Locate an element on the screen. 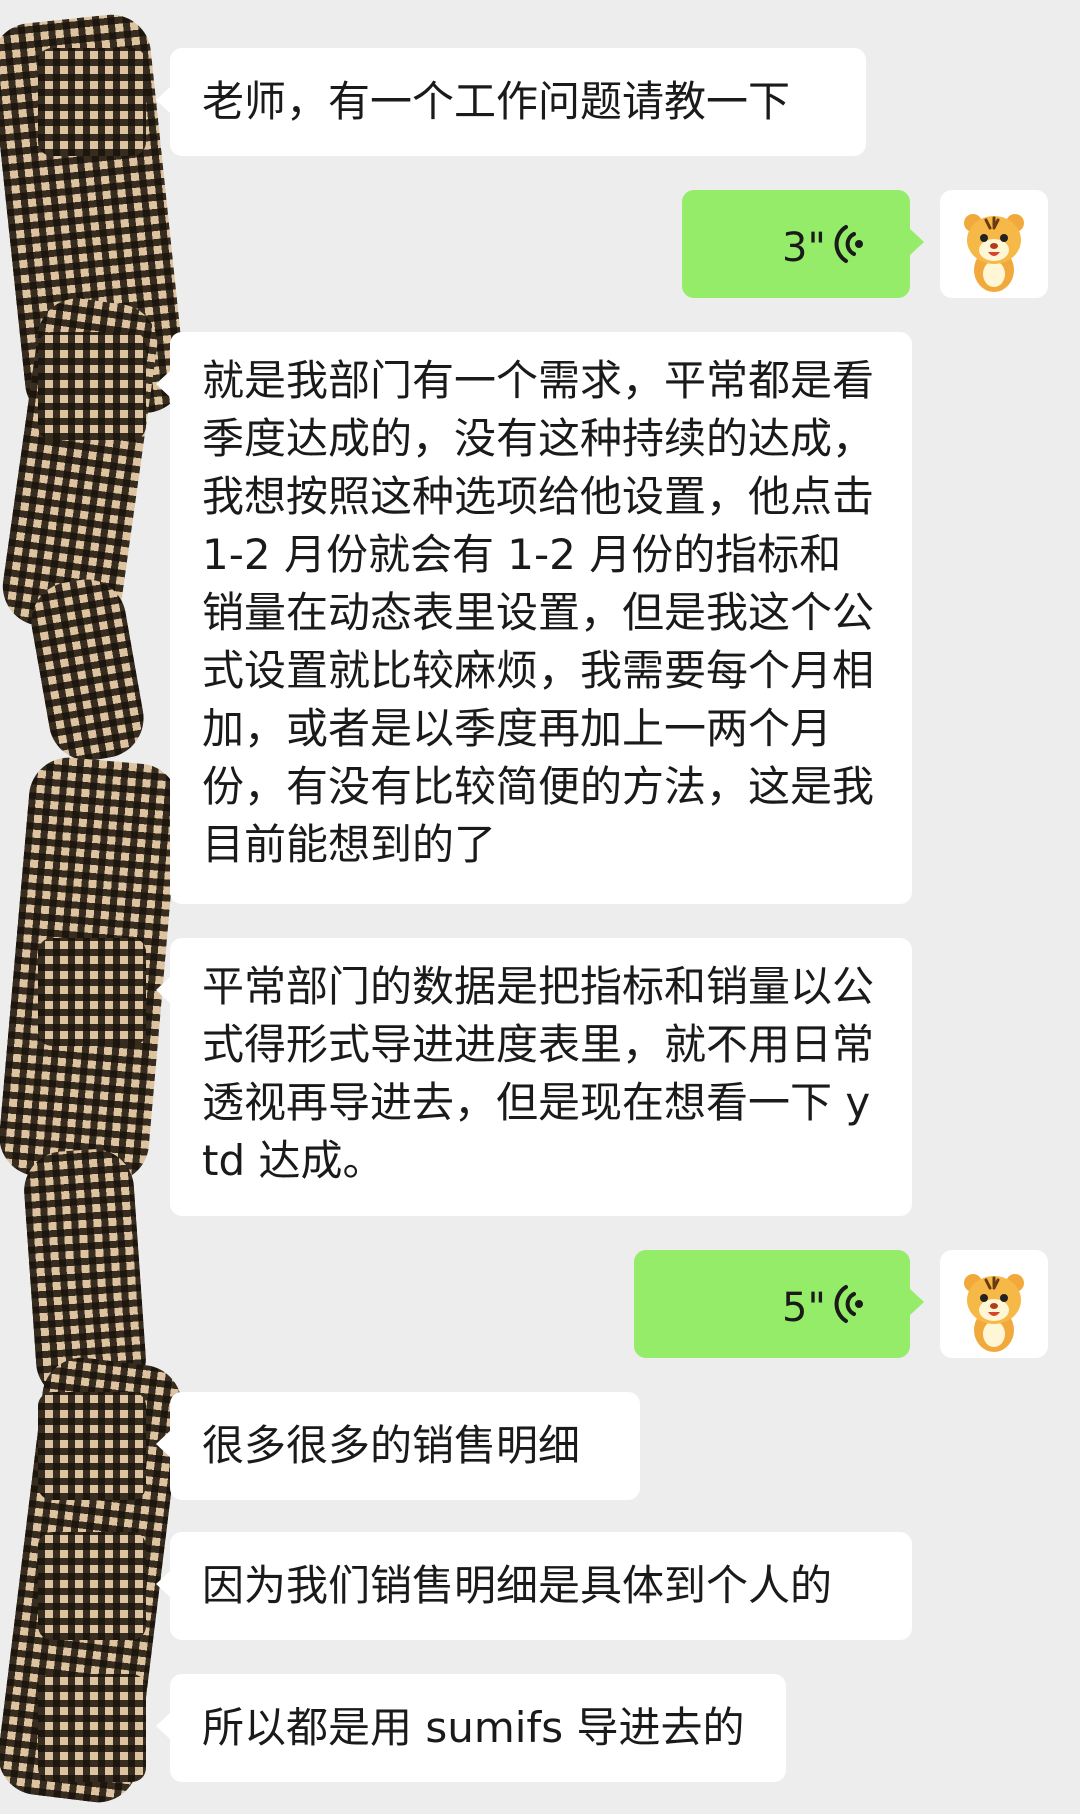  redaction-scribble is located at coordinates (87, 670).